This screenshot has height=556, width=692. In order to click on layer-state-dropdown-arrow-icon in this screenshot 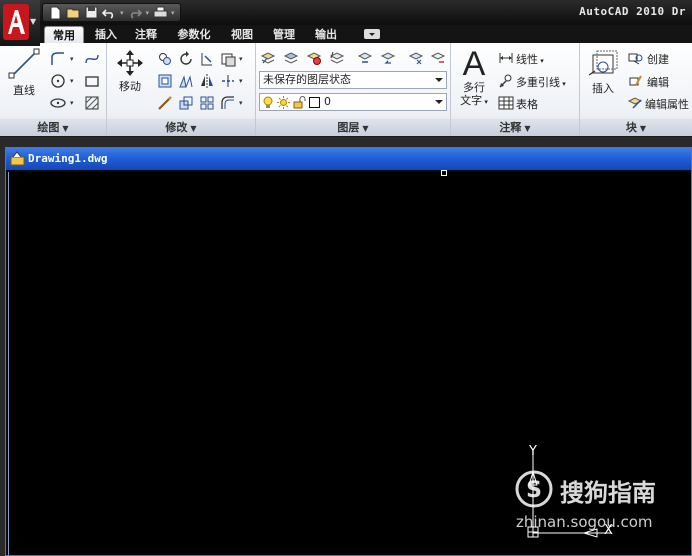, I will do `click(439, 82)`.